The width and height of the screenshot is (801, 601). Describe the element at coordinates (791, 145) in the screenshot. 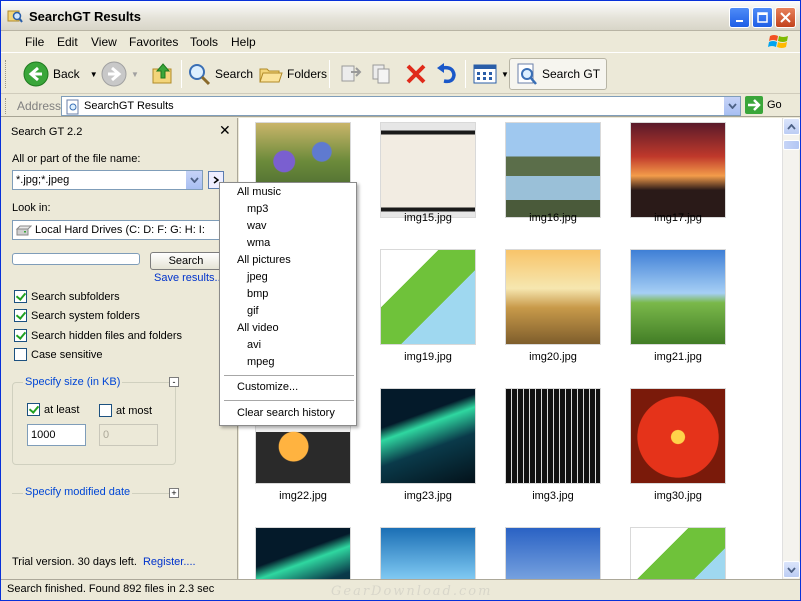

I see `scroll-thumb` at that location.